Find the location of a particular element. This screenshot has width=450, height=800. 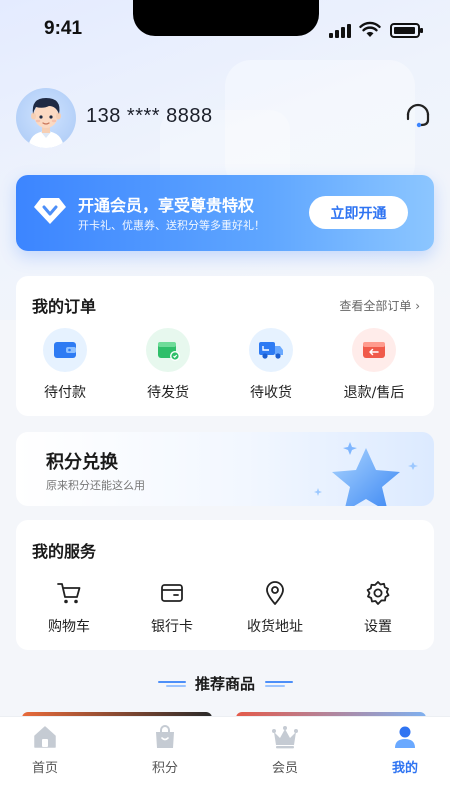

package-icon is located at coordinates (168, 350).